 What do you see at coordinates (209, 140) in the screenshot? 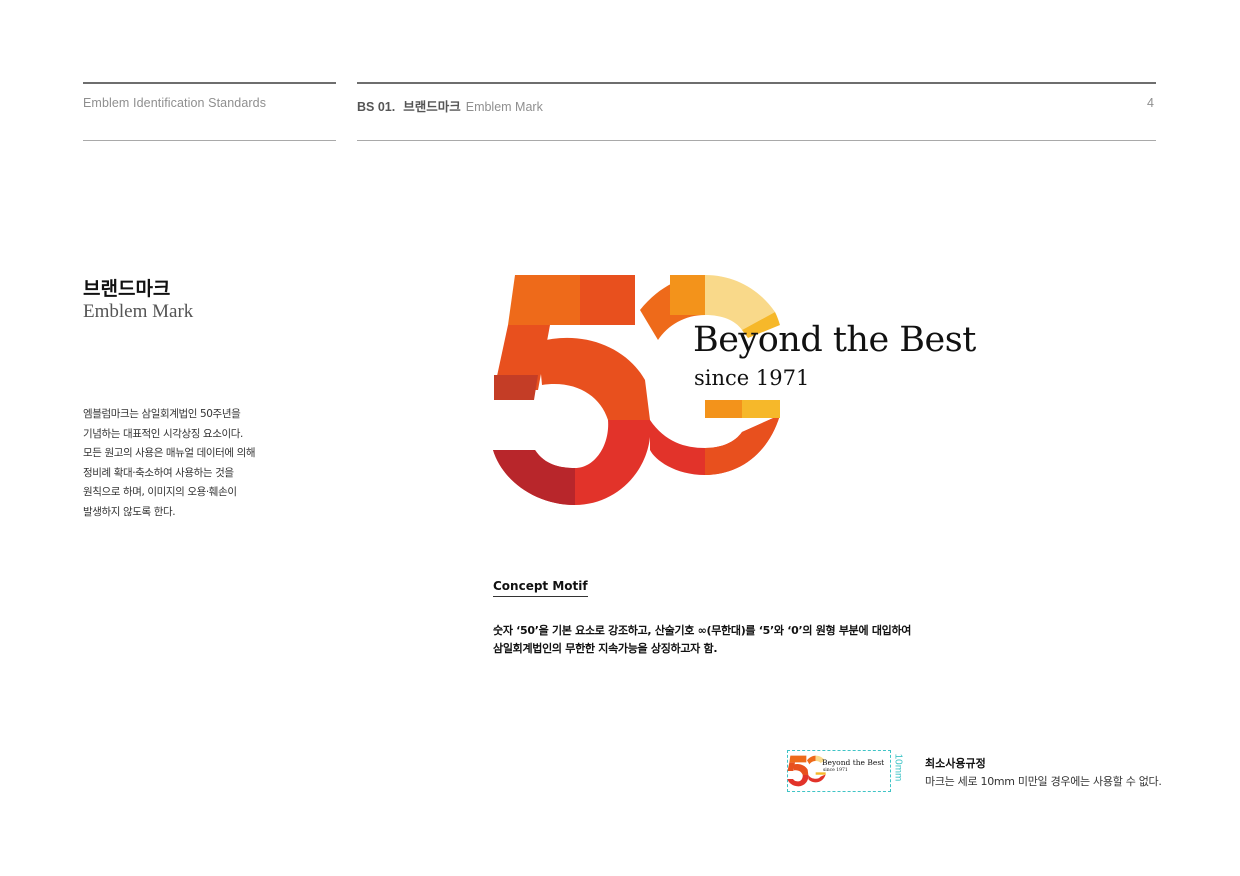
I see `header-rule-left-bottom` at bounding box center [209, 140].